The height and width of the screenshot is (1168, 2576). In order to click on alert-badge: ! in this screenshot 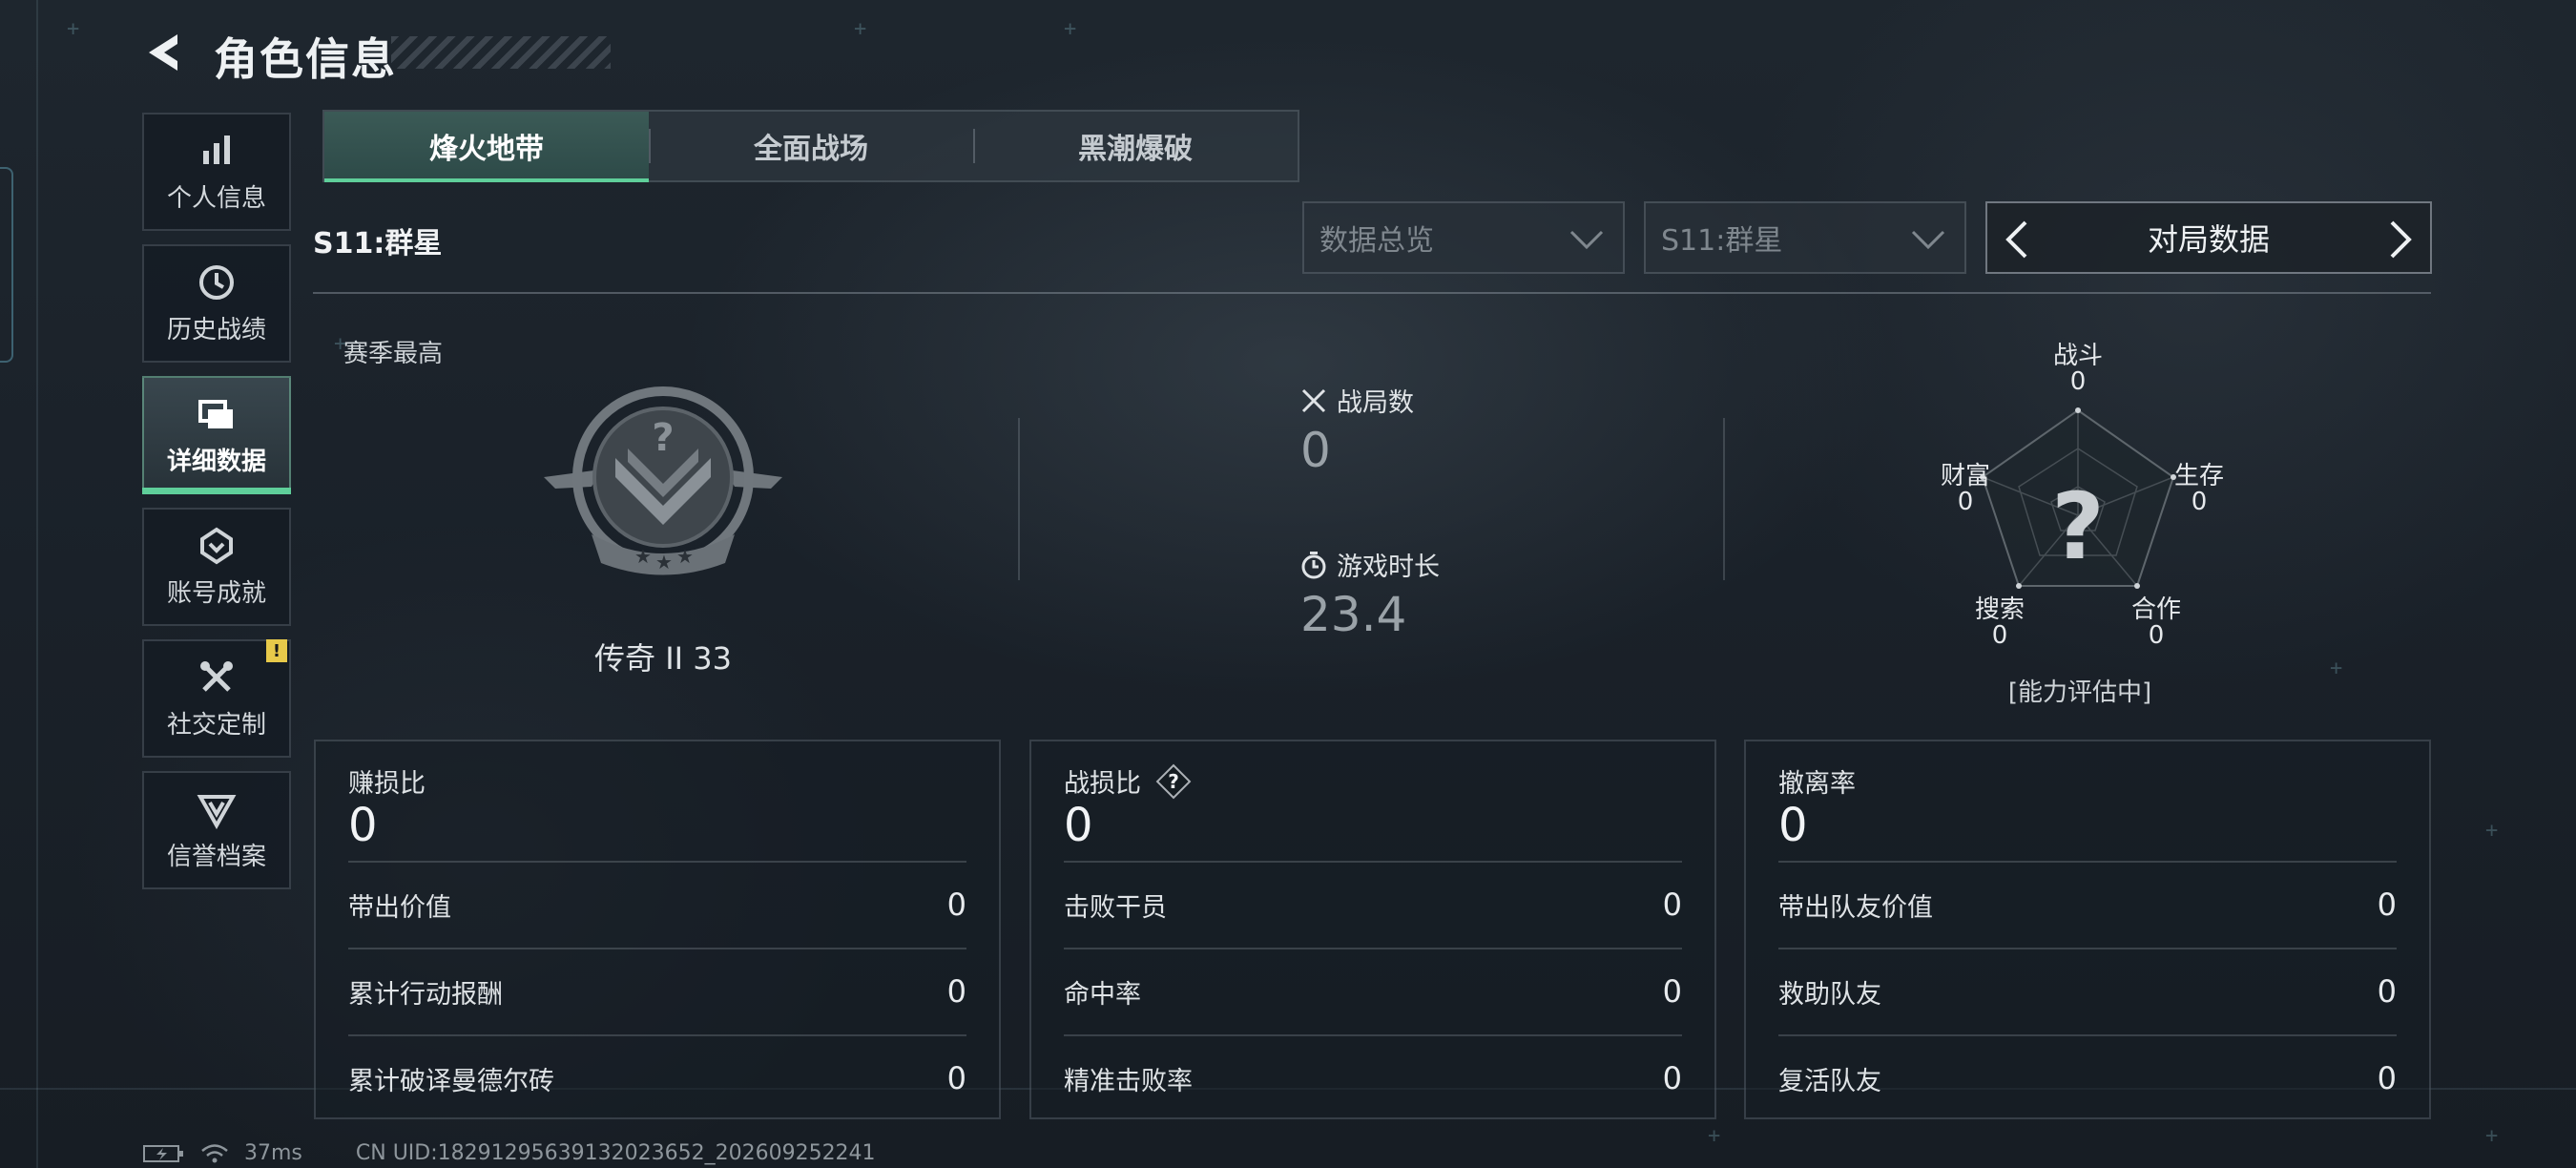, I will do `click(276, 650)`.